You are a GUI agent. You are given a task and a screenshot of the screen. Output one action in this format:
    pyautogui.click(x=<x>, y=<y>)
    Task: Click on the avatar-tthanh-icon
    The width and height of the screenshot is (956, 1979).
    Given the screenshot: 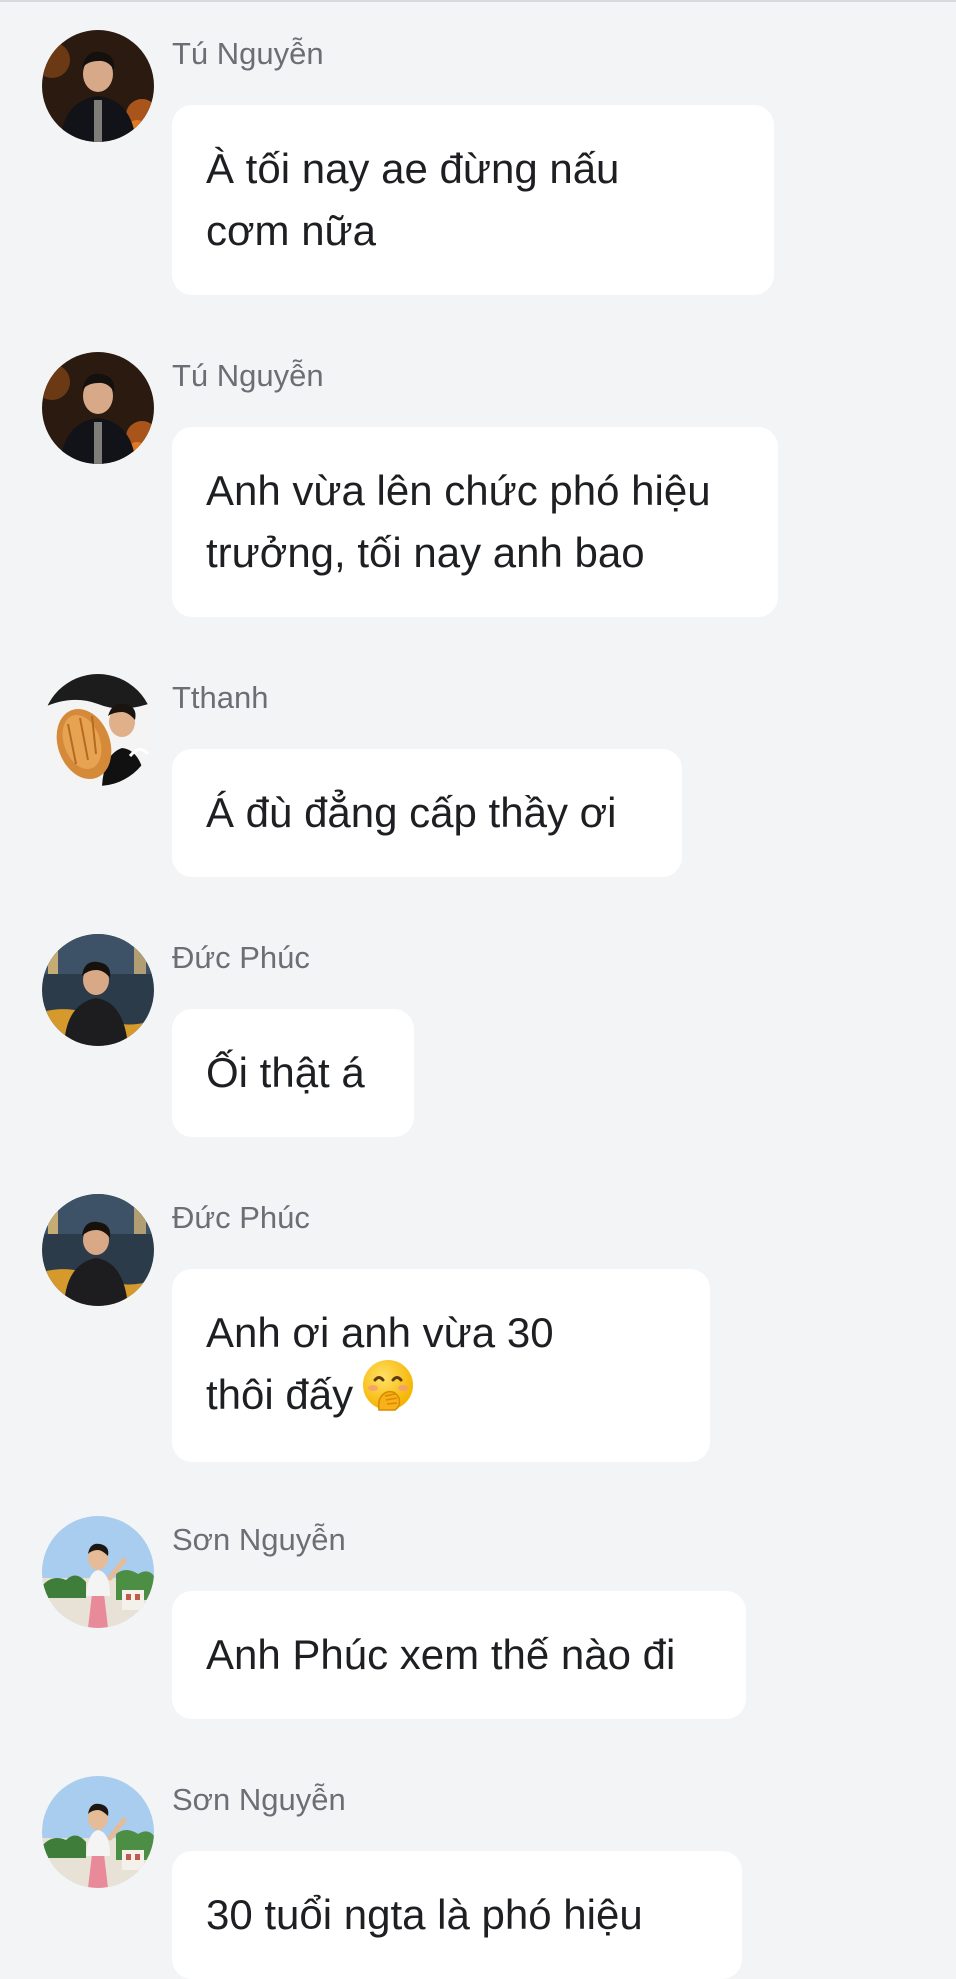 What is the action you would take?
    pyautogui.click(x=98, y=730)
    